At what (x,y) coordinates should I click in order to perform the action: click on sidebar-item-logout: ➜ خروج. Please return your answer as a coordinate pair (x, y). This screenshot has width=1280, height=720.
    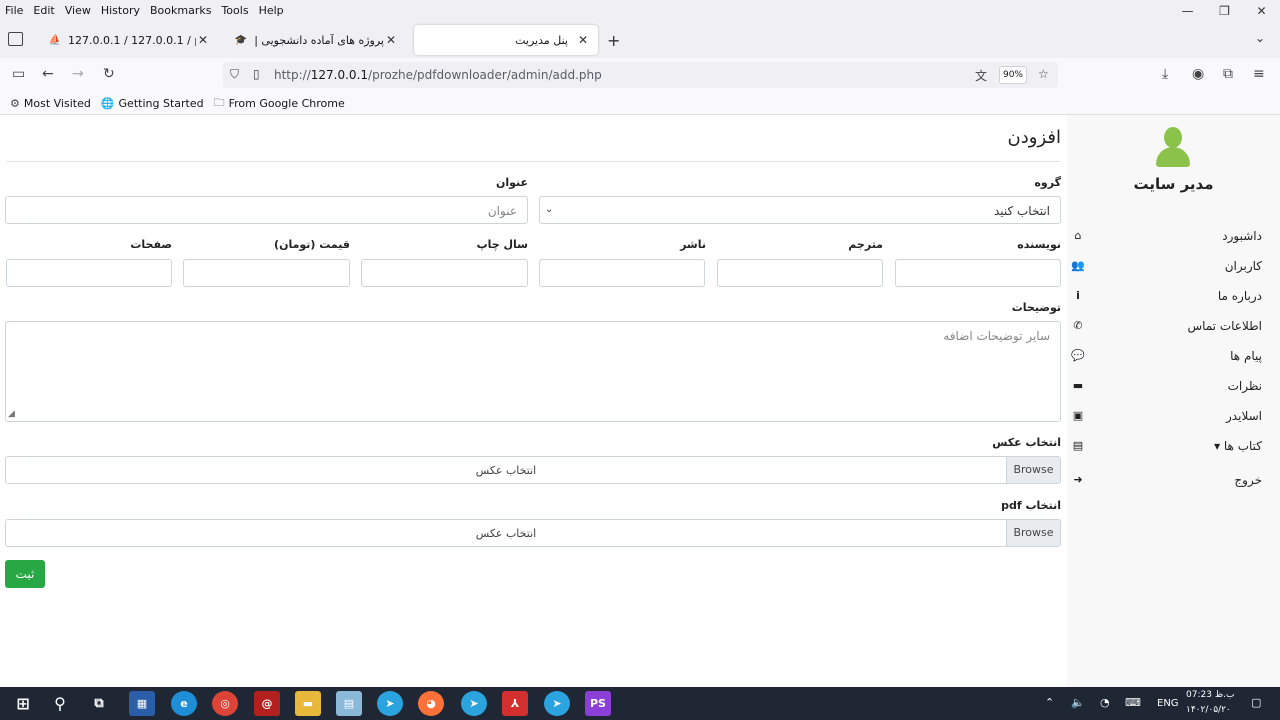
    Looking at the image, I should click on (1173, 480).